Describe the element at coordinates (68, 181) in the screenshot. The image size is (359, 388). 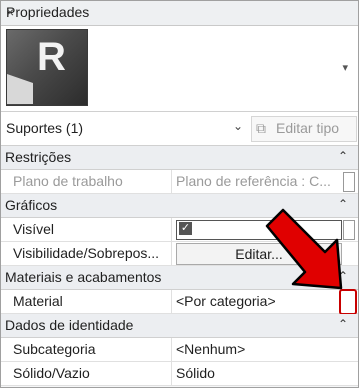
I see `property-label: Plano de trabalho` at that location.